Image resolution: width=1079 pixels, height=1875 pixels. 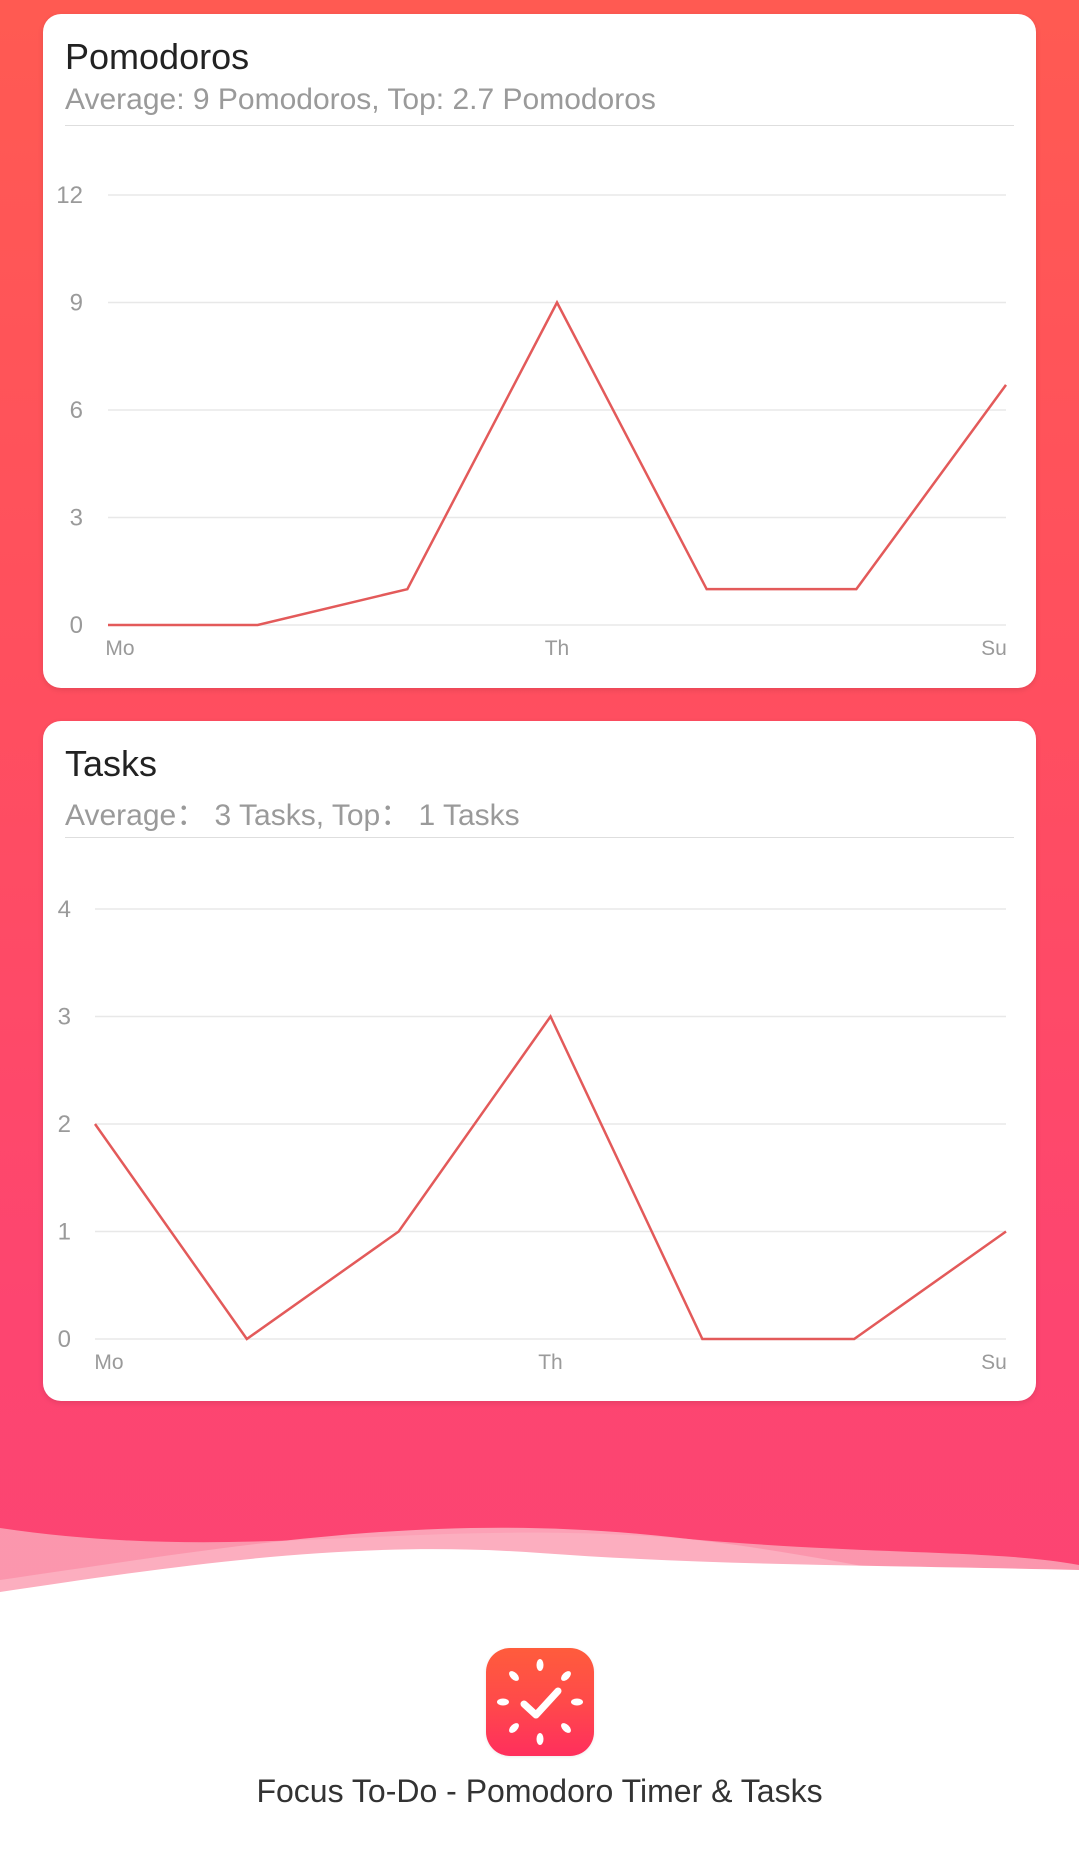 What do you see at coordinates (69, 195) in the screenshot?
I see `y-tick-label: 12` at bounding box center [69, 195].